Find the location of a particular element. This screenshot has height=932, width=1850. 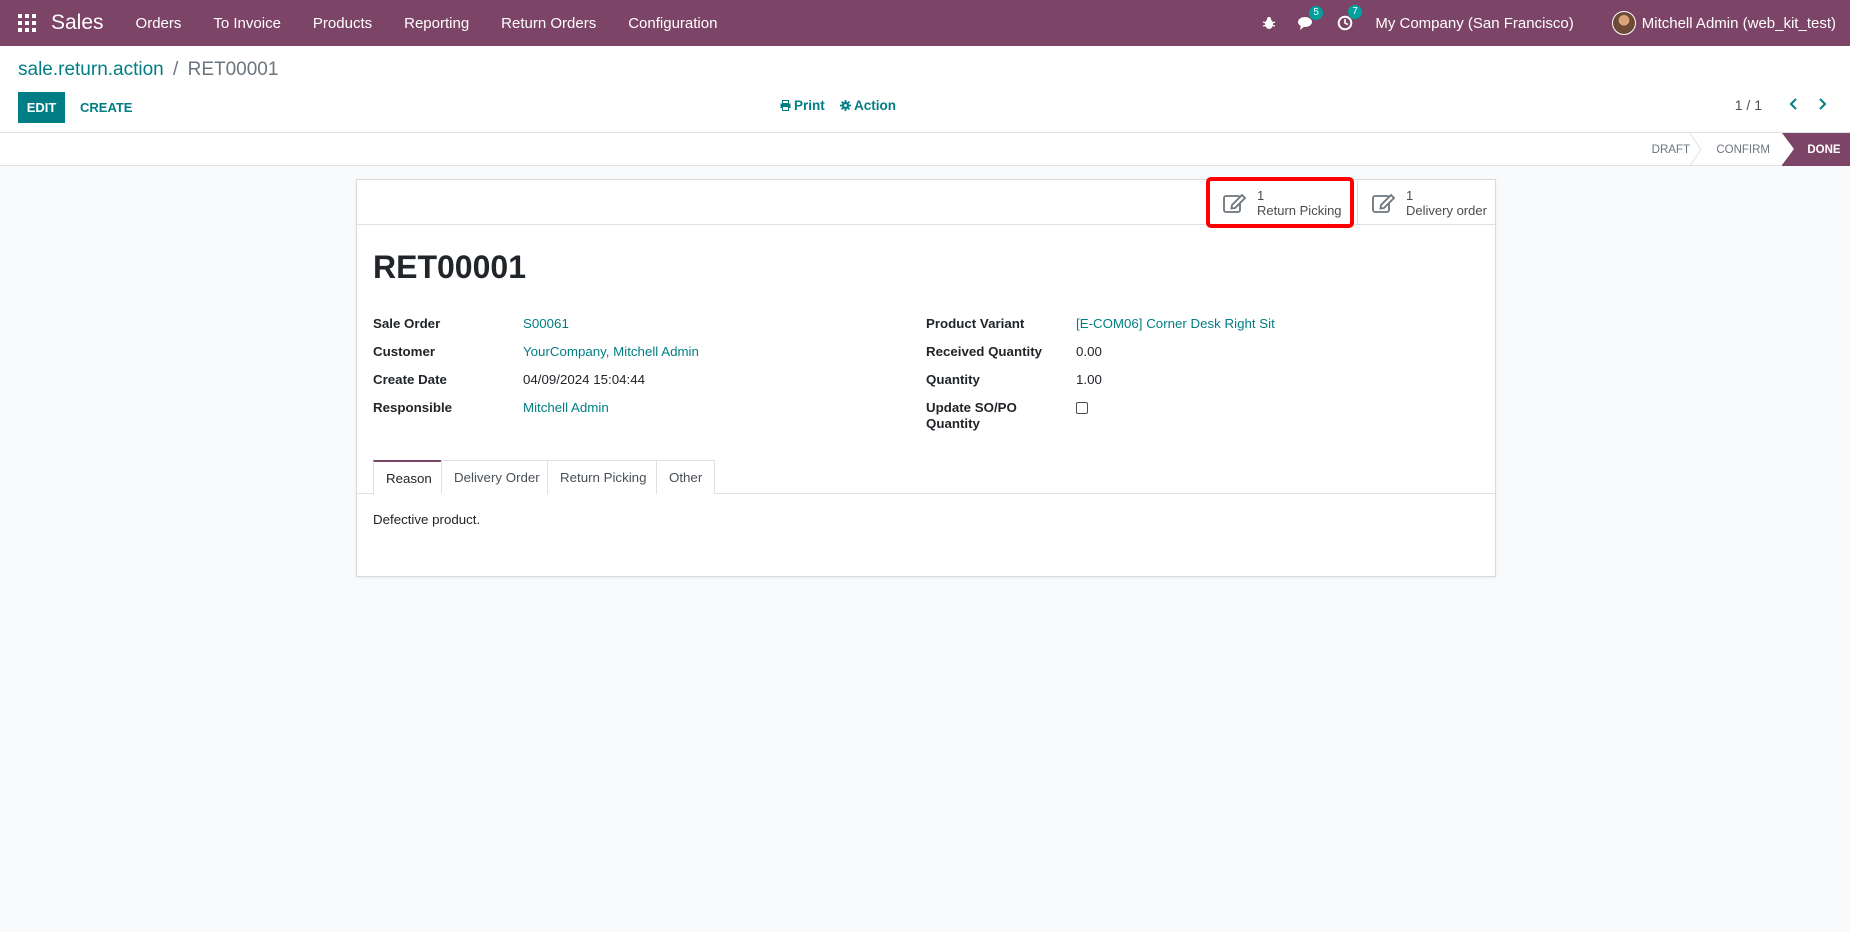

product-variant-link: [E-COM06] Corner Desk Right Sit is located at coordinates (1175, 330).